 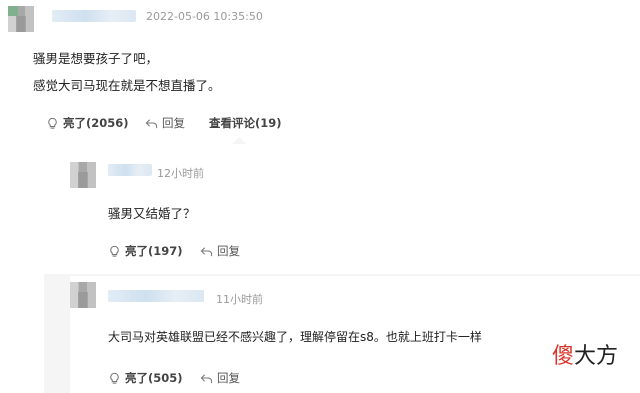 I want to click on reply-like-button: 亮了(197), so click(x=145, y=251).